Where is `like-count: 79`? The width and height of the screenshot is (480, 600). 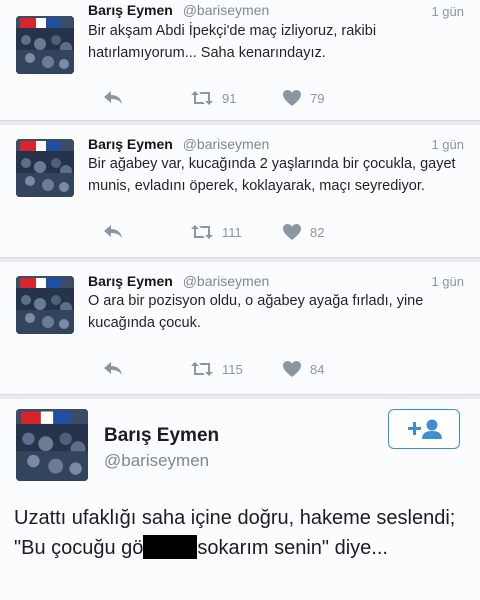 like-count: 79 is located at coordinates (317, 98).